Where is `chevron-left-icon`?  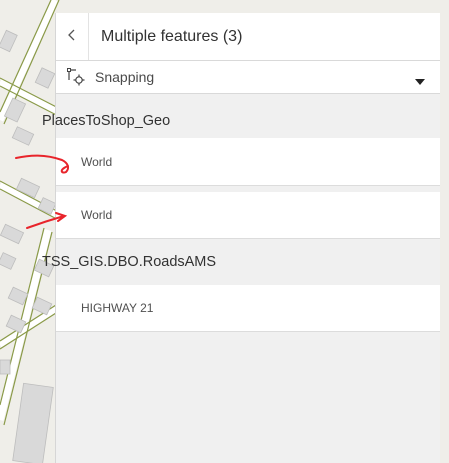
chevron-left-icon is located at coordinates (72, 37).